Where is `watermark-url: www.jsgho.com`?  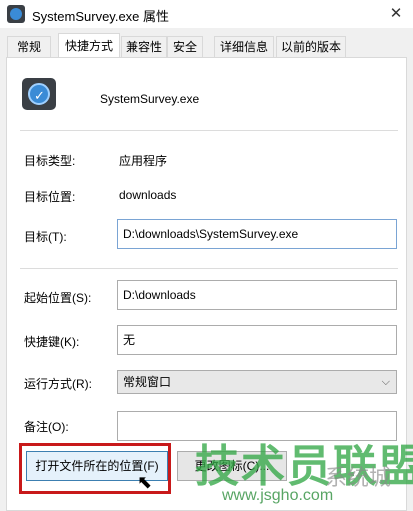 watermark-url: www.jsgho.com is located at coordinates (278, 495).